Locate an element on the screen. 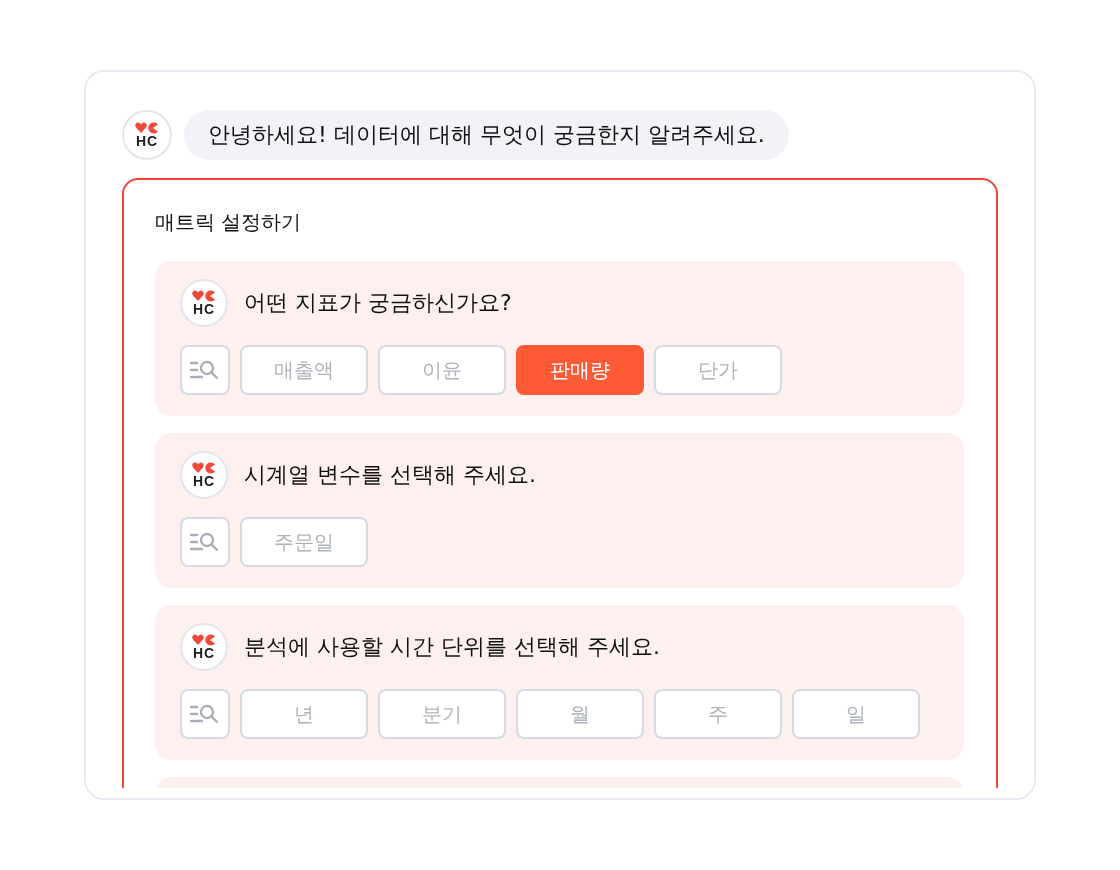 The image size is (1120, 870). option-button: 년 is located at coordinates (304, 714).